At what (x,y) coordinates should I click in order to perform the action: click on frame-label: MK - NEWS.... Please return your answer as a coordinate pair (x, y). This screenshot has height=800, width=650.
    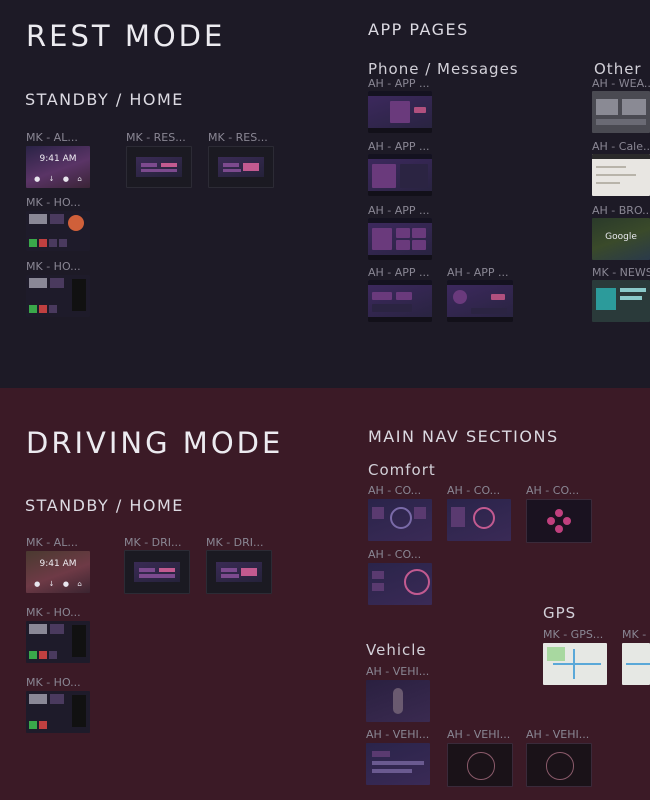
    Looking at the image, I should click on (621, 272).